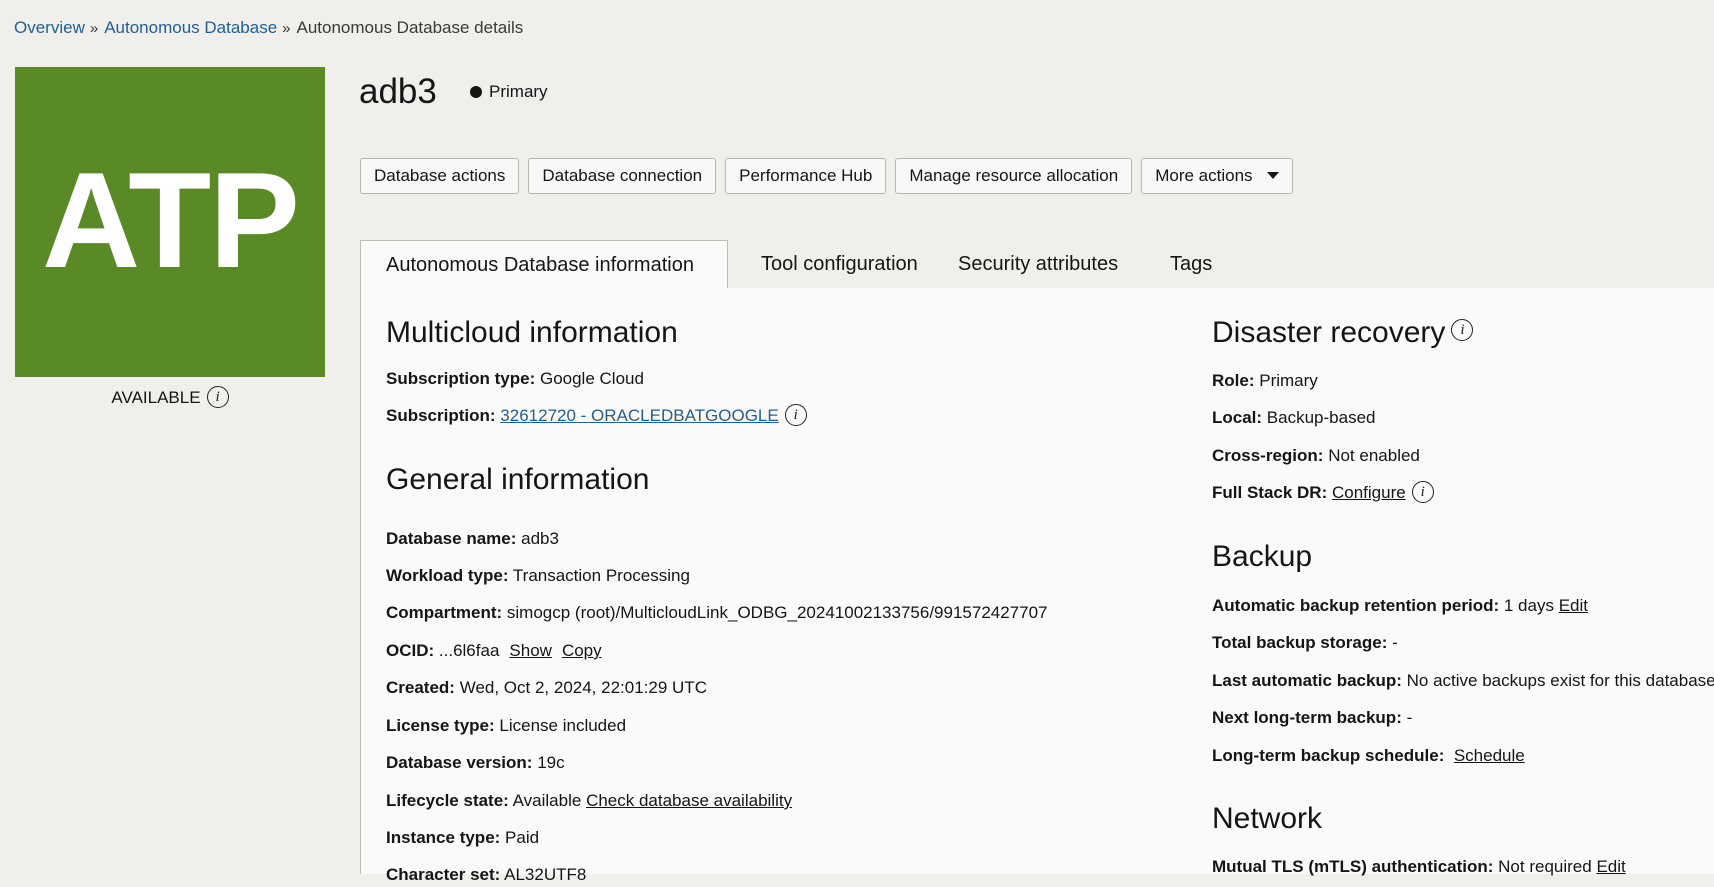  I want to click on field-label: Character set:, so click(443, 874).